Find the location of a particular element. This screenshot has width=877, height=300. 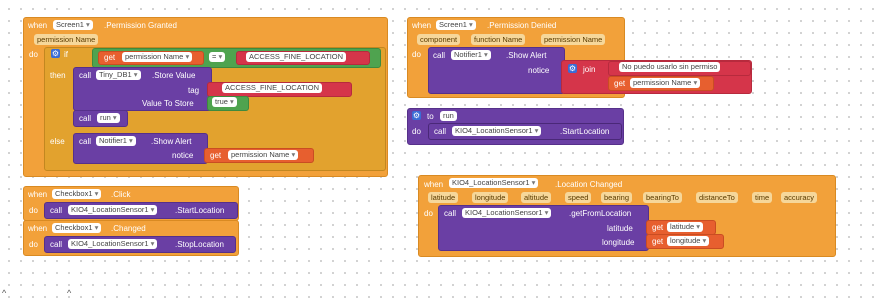

param-component: component is located at coordinates (439, 39).